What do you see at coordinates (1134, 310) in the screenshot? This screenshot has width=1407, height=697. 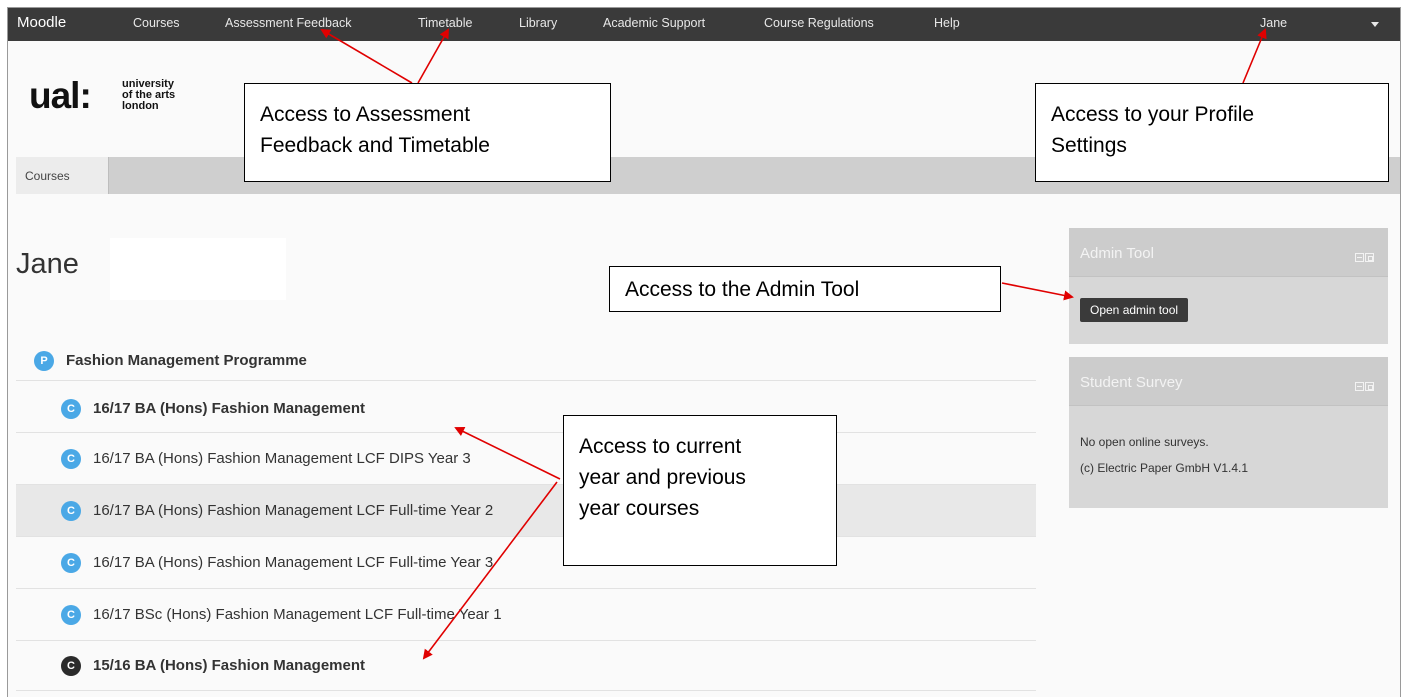 I see `open-admin-tool-button: Open admin tool` at bounding box center [1134, 310].